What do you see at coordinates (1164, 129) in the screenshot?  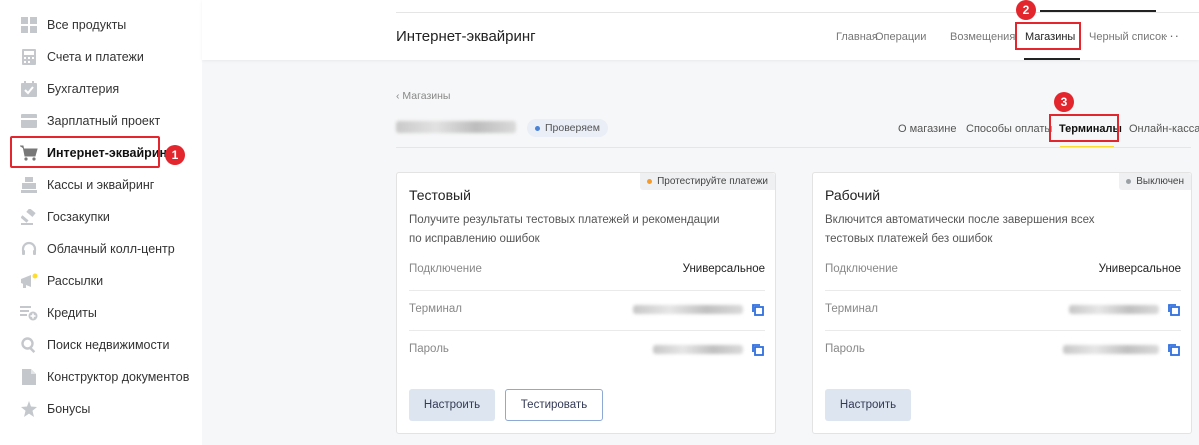 I see `tab-online-kassa: Онлайн-касса` at bounding box center [1164, 129].